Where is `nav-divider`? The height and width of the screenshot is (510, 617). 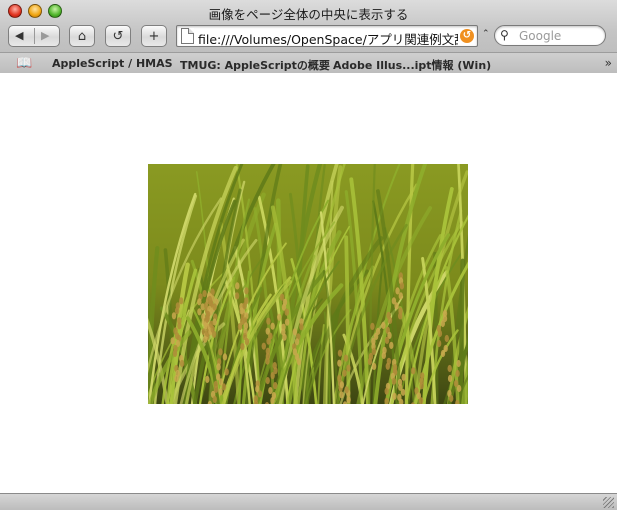 nav-divider is located at coordinates (34, 36).